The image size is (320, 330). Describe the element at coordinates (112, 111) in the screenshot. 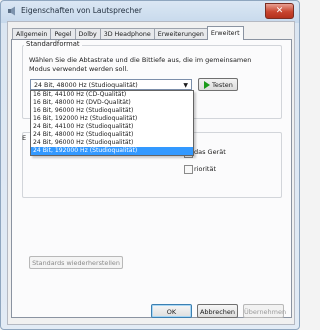

I see `dropdown-option: 16 Bit, 96000 Hz (Studioqualität)` at that location.